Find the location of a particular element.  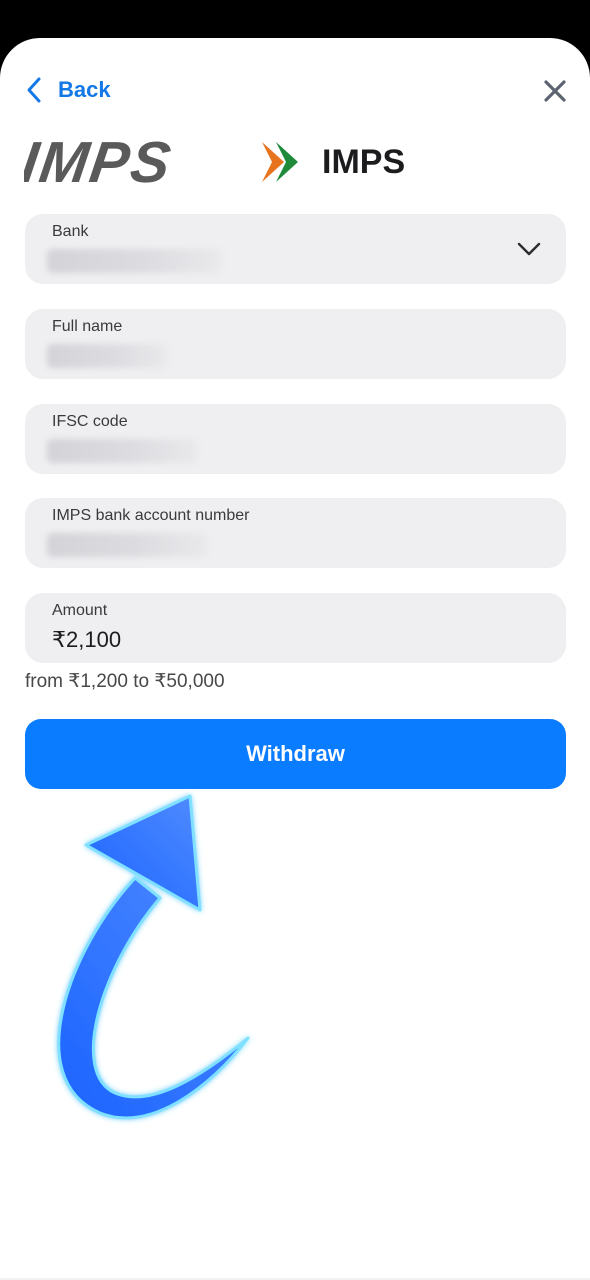

ifsc-label: IFSC code is located at coordinates (90, 421).